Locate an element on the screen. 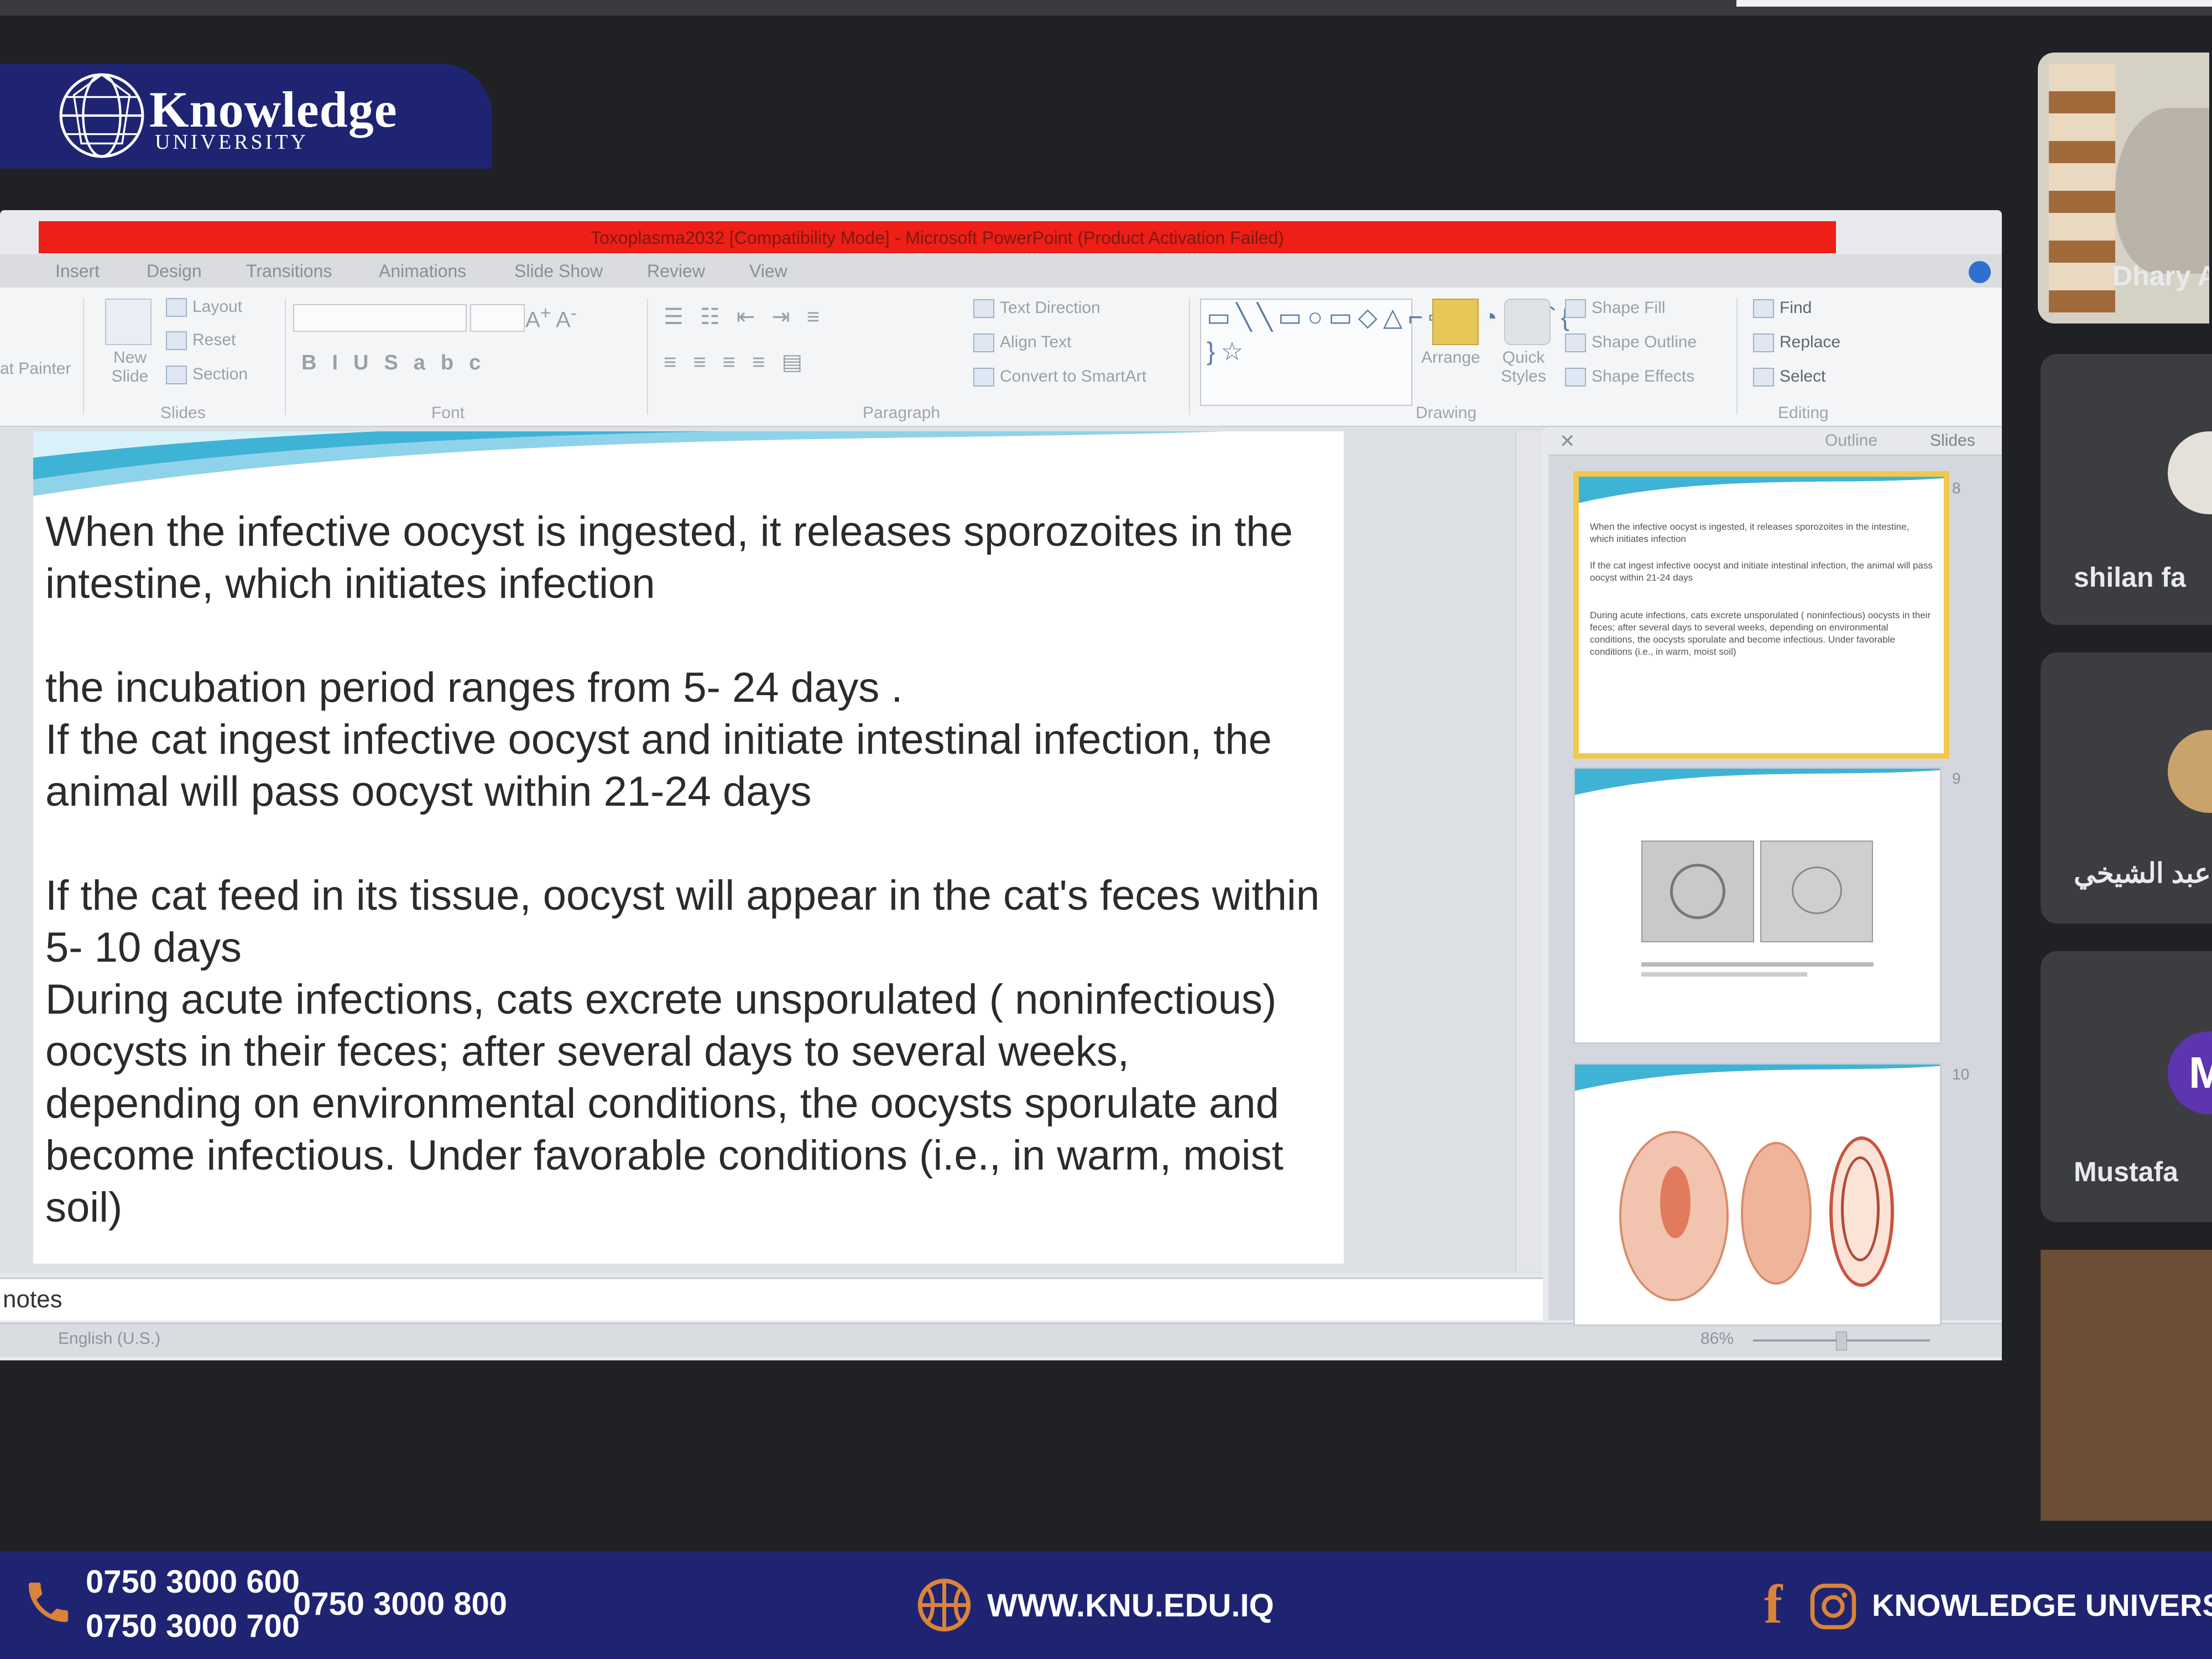  editing-group-label: Editing is located at coordinates (1803, 413).